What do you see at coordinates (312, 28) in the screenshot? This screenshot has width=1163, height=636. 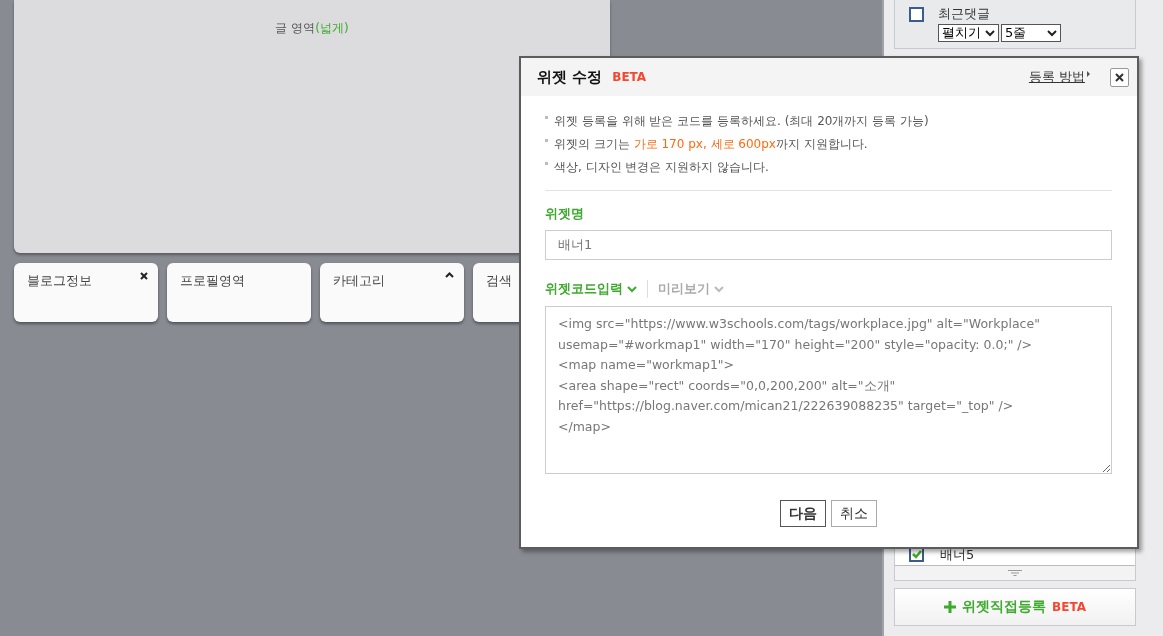 I see `content-area-label: 글 영역(넓게)` at bounding box center [312, 28].